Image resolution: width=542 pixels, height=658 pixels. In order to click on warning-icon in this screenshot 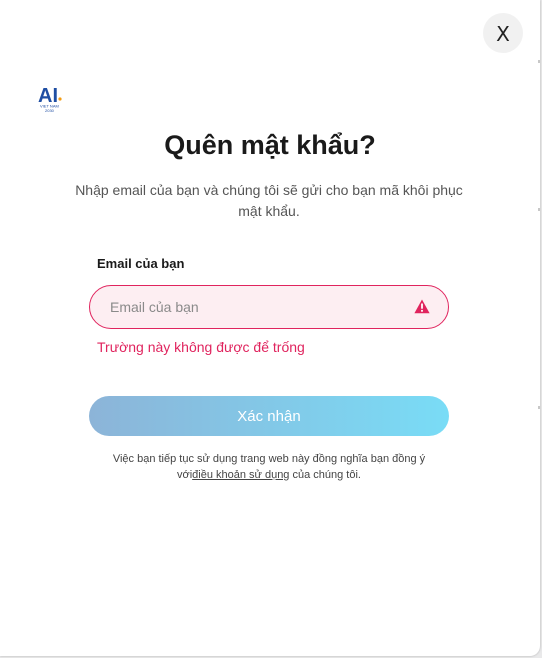, I will do `click(422, 306)`.